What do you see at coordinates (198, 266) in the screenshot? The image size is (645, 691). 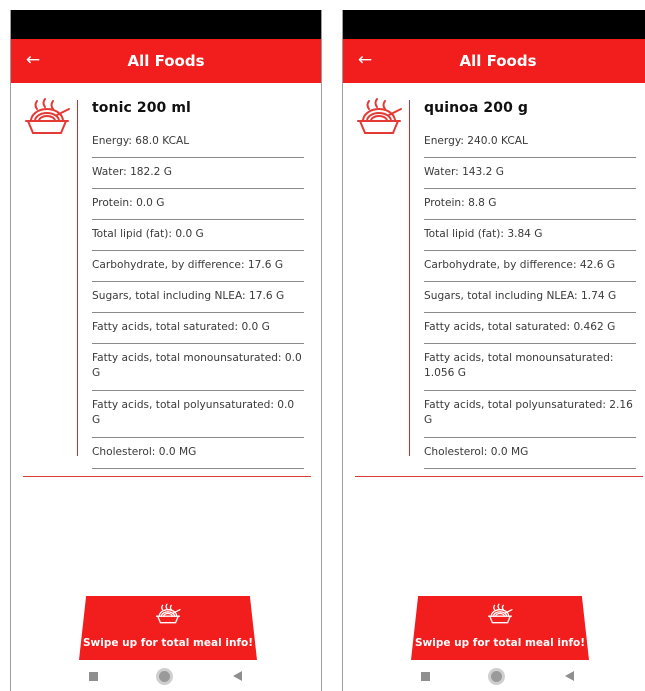 I see `nutrient-carbohydrate: Carbohydrate, by difference: 17.6 G` at bounding box center [198, 266].